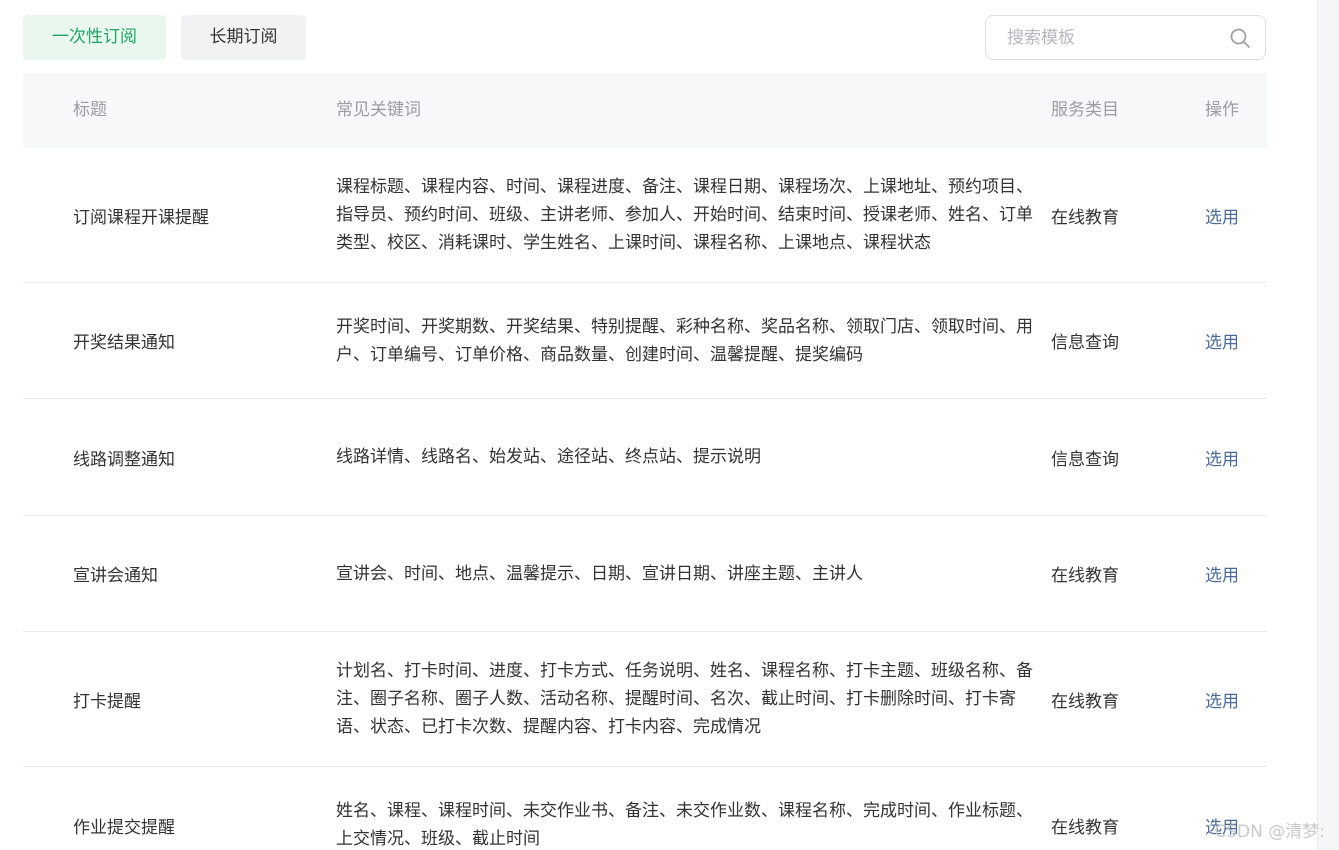 The image size is (1339, 850). I want to click on header-title: 标题, so click(90, 110).